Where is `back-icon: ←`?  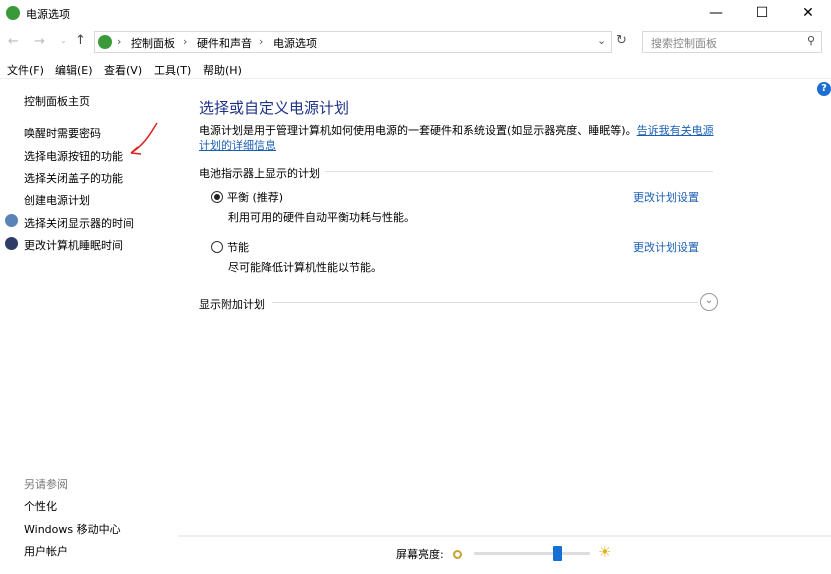
back-icon: ← is located at coordinates (13, 41).